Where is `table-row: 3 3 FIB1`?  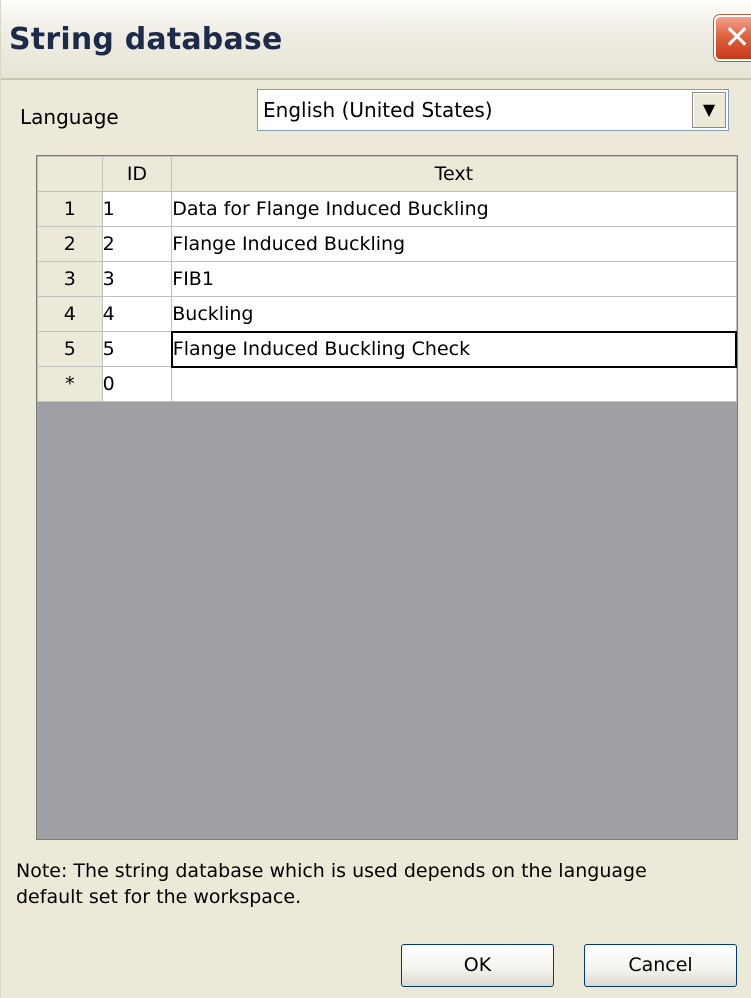 table-row: 3 3 FIB1 is located at coordinates (387, 279).